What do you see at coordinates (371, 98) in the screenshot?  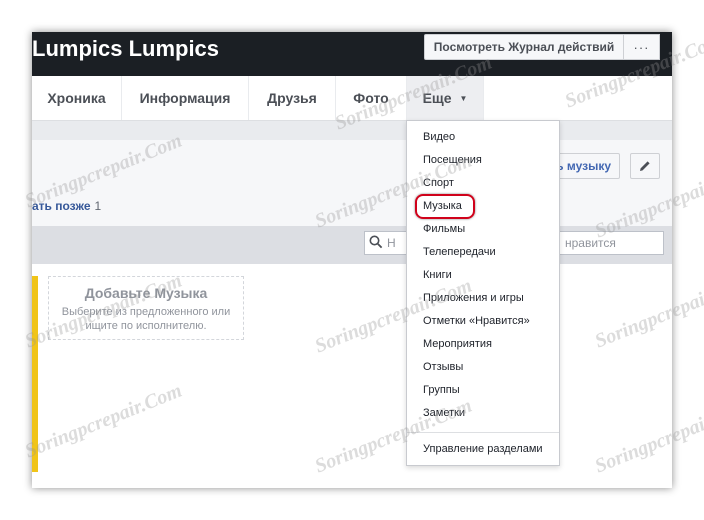 I see `tab-photos: Фото` at bounding box center [371, 98].